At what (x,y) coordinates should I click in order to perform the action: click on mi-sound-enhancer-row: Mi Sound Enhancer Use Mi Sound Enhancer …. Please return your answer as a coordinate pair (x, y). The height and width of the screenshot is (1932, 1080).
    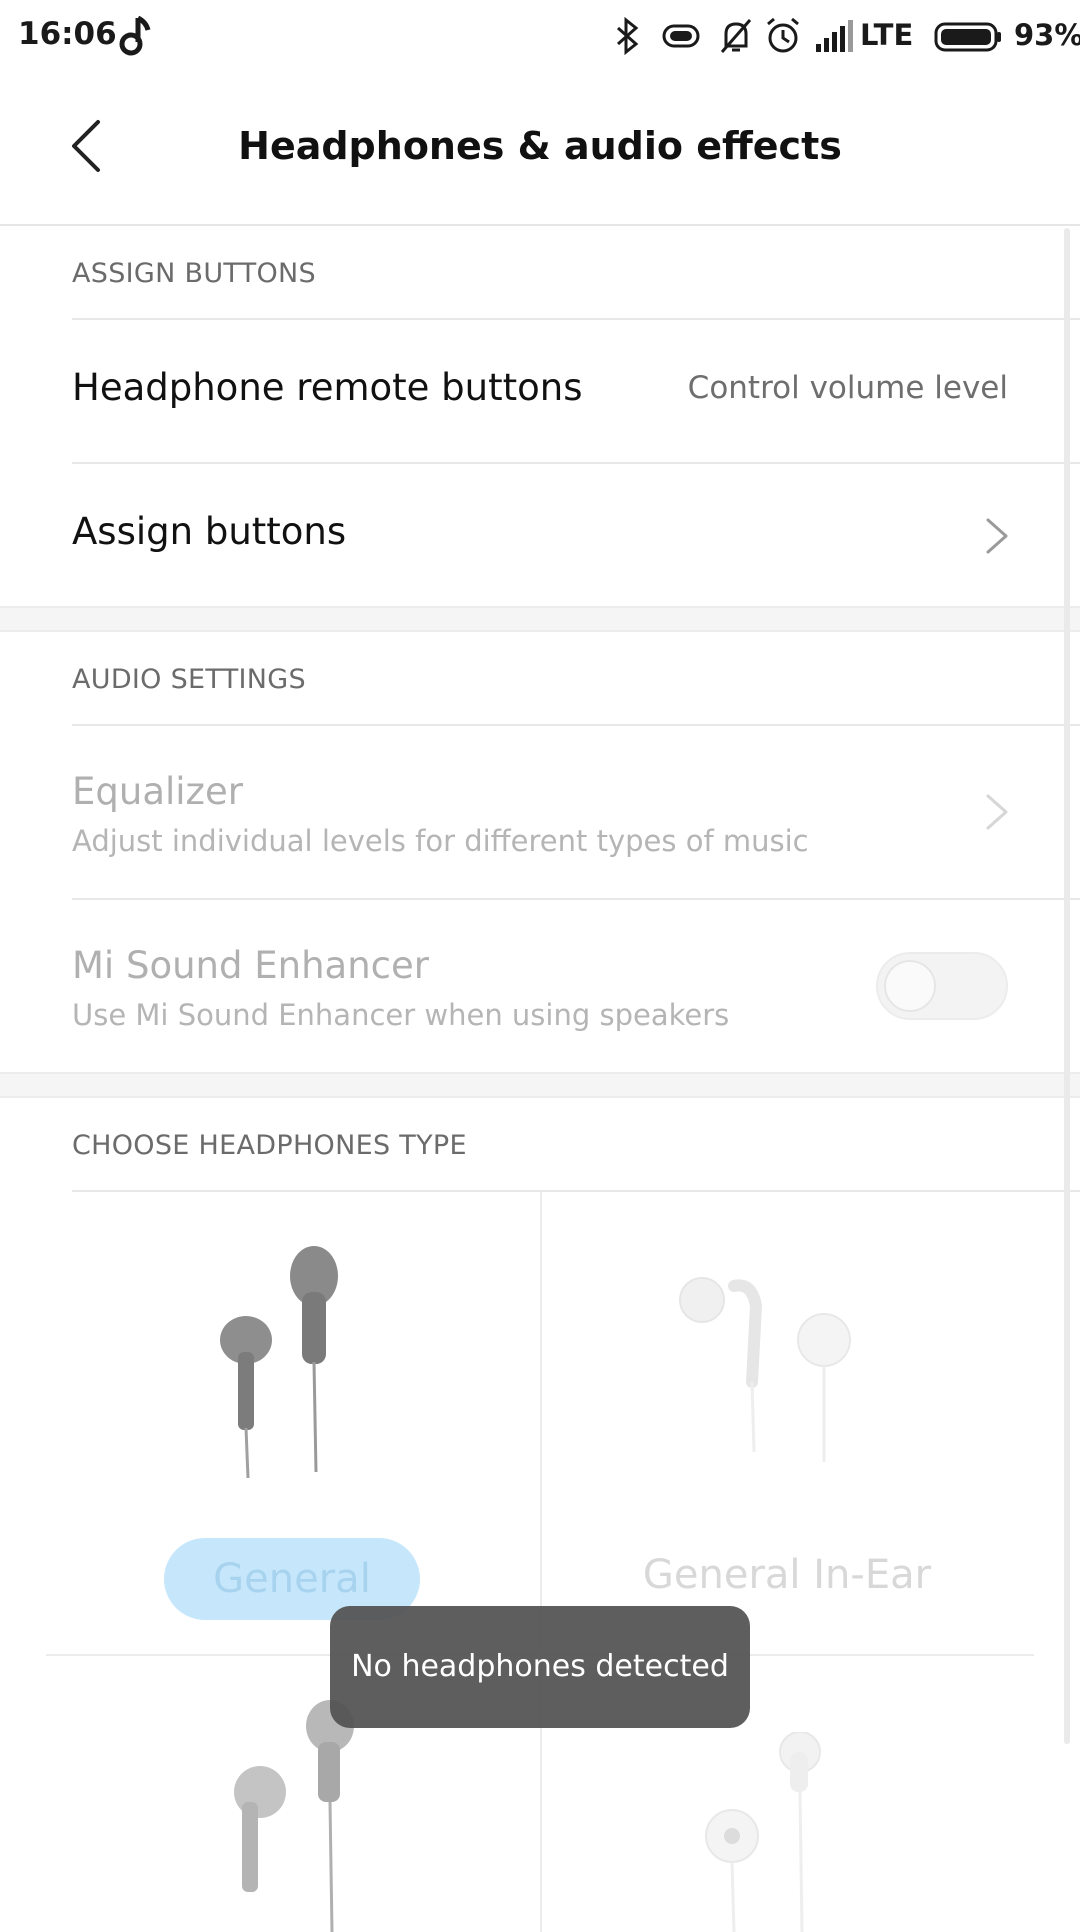
    Looking at the image, I should click on (540, 986).